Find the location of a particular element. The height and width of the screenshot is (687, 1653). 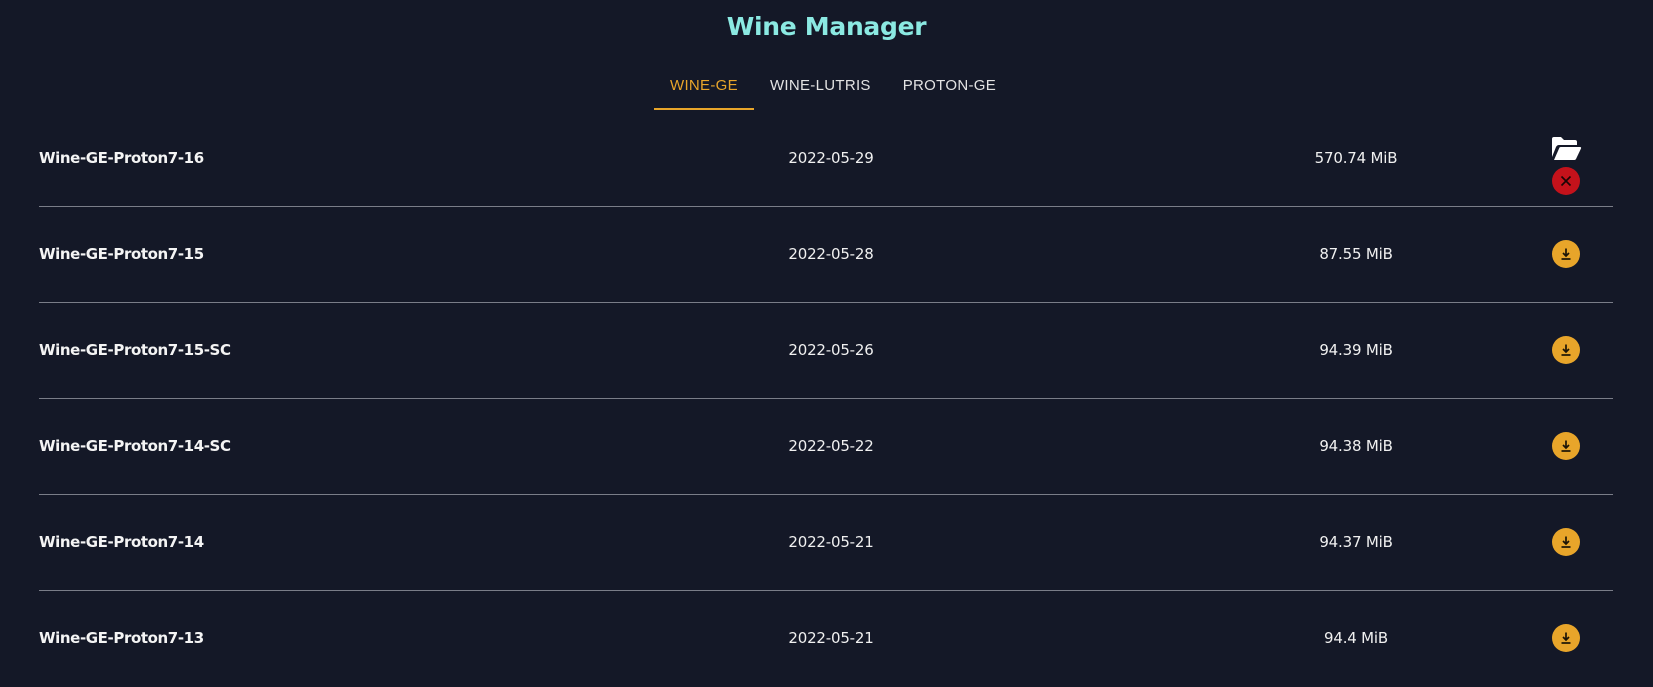

folder-open-icon is located at coordinates (1567, 148).